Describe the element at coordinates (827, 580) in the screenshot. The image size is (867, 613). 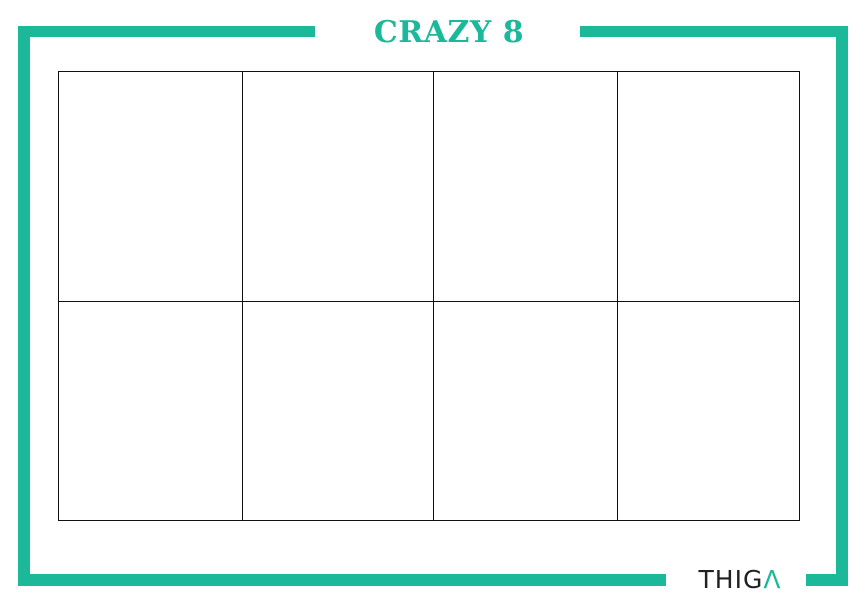
I see `frame-bottom-right` at that location.